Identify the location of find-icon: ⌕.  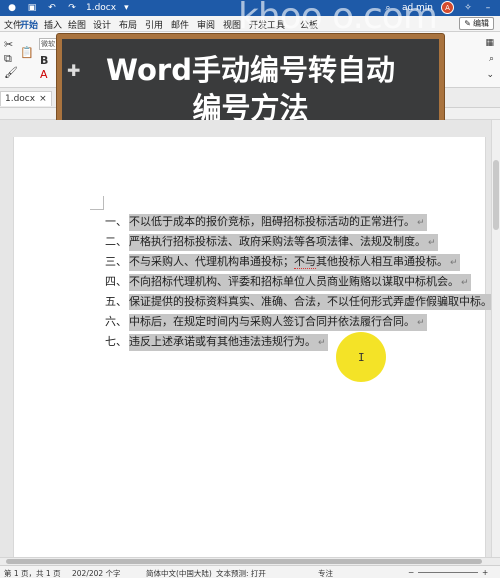
(491, 59).